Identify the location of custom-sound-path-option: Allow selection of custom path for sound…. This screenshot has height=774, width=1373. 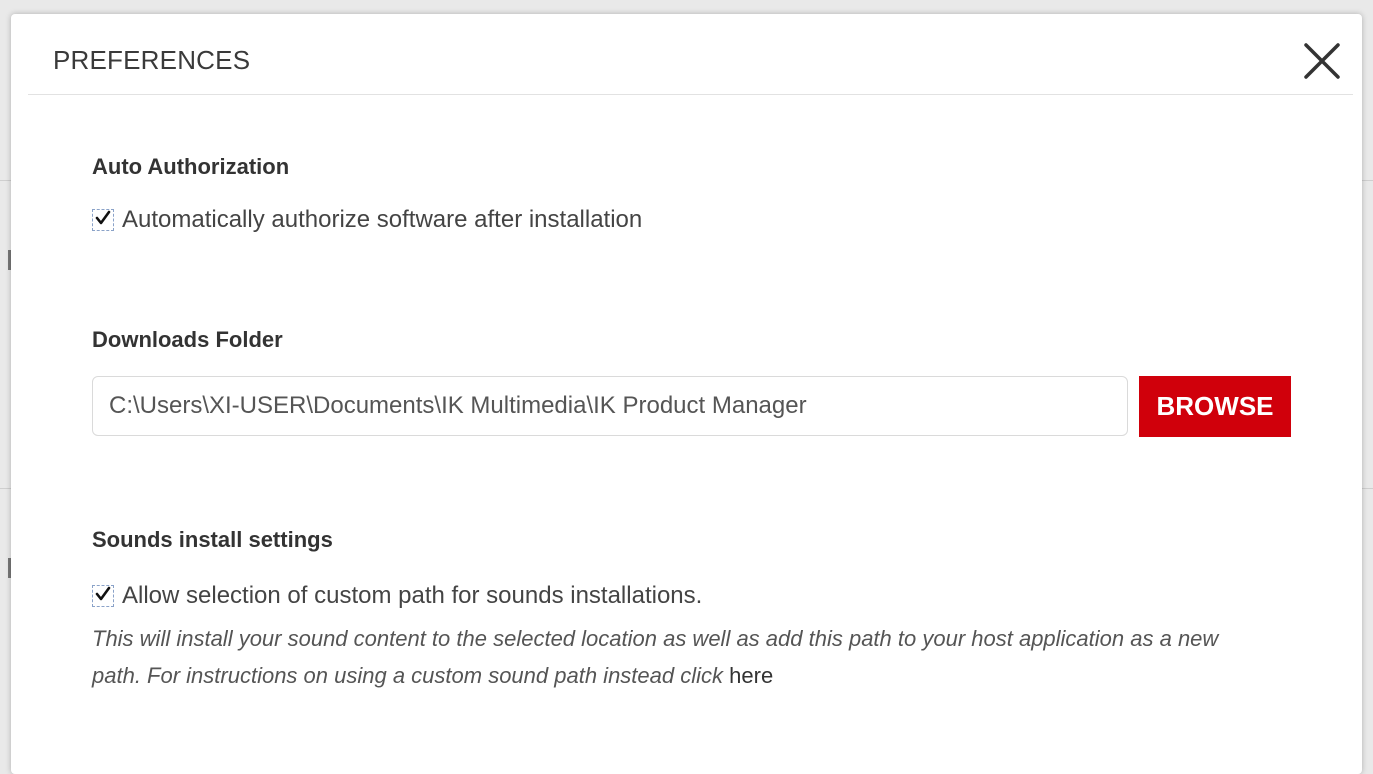
(397, 596).